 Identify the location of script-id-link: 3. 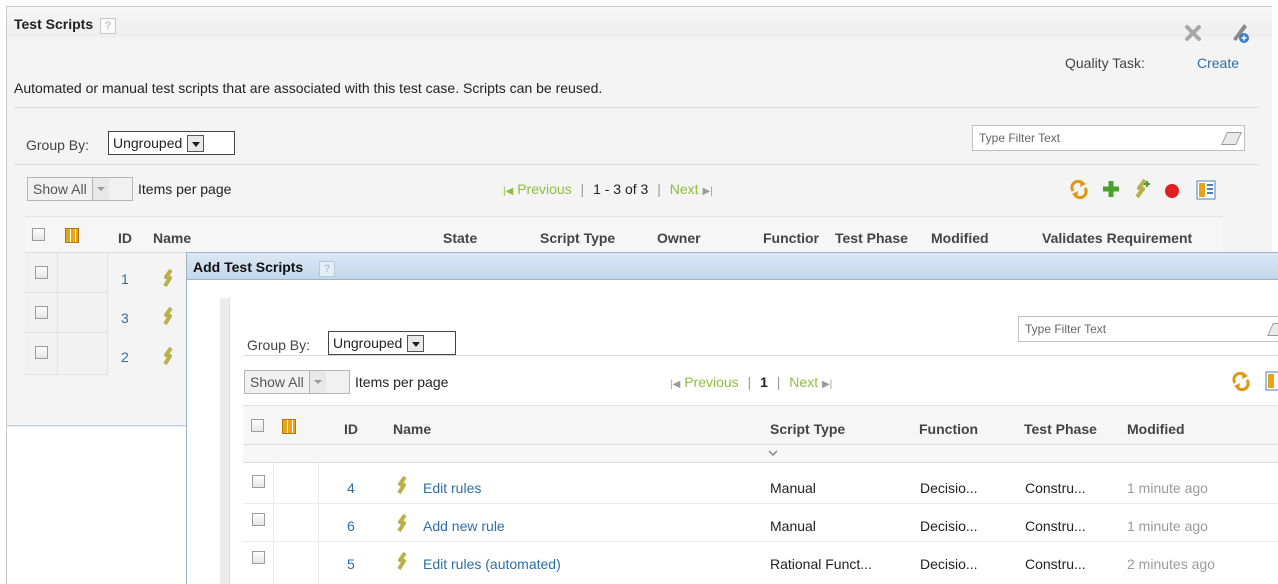
(125, 318).